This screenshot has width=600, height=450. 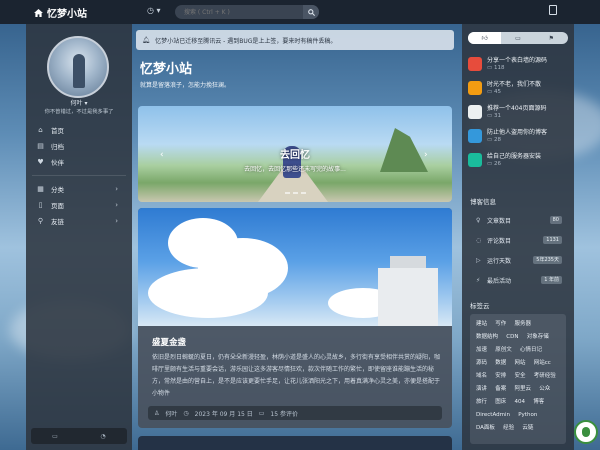 I want to click on list-item: 推荐一个404页面源码 ▭ 31, so click(x=518, y=112).